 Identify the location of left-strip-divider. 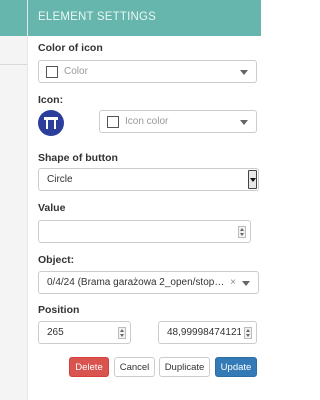
(13, 64).